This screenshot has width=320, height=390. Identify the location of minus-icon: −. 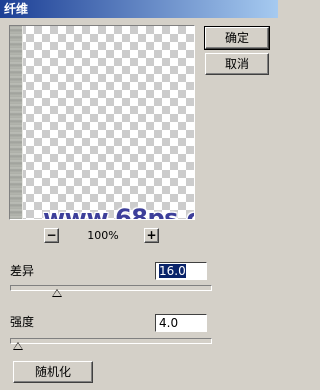
(51, 235).